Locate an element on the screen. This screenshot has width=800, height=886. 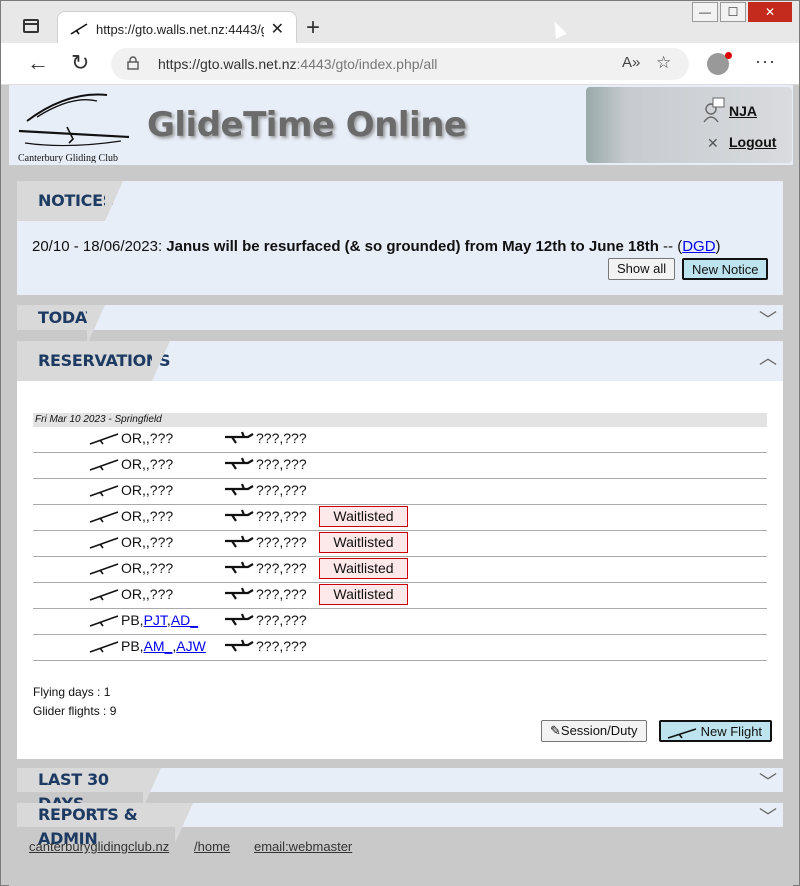
mouse-cursor-icon is located at coordinates (558, 29).